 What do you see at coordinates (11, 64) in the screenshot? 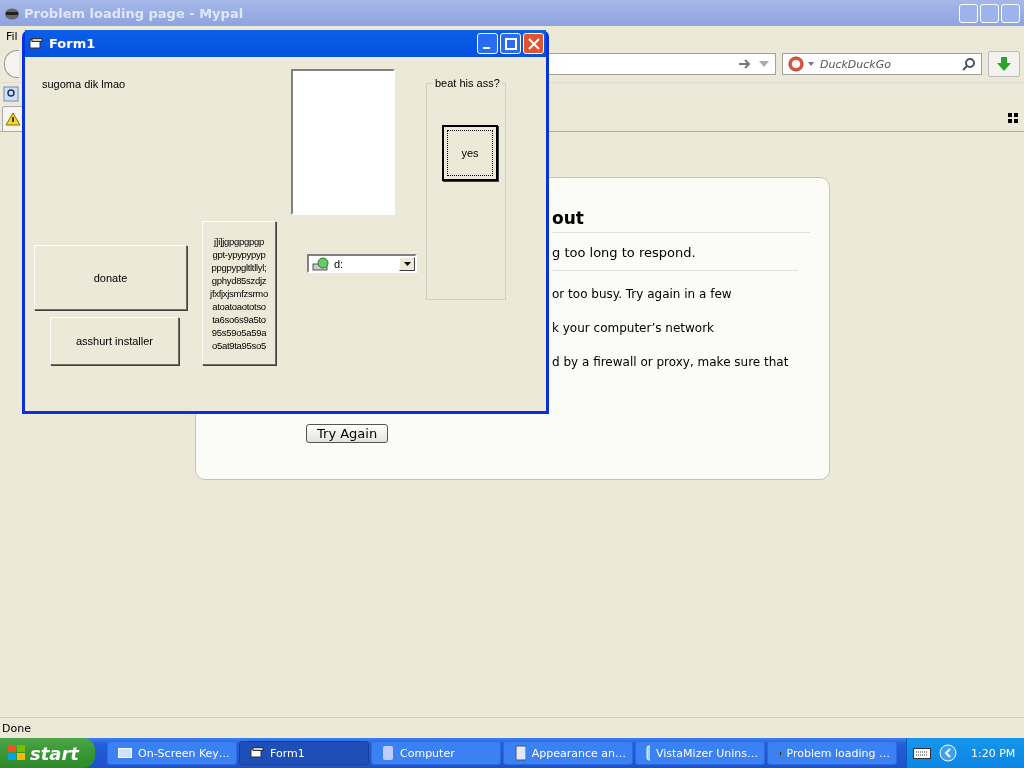
I see `back-button` at bounding box center [11, 64].